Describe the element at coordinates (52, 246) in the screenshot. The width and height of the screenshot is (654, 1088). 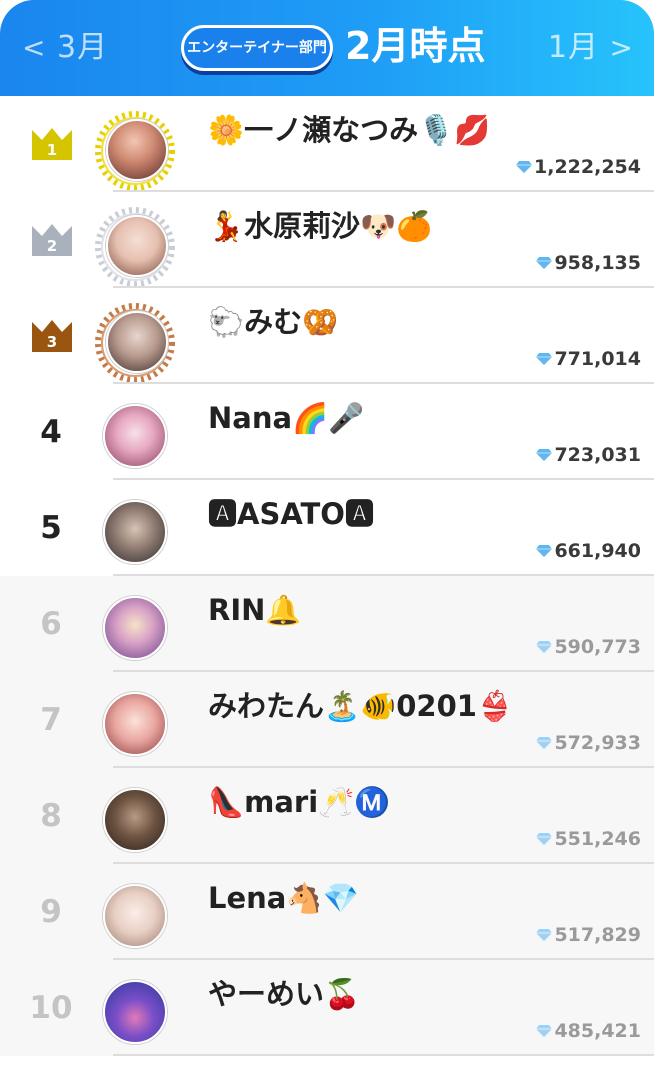
I see `svg-text: 2` at that location.